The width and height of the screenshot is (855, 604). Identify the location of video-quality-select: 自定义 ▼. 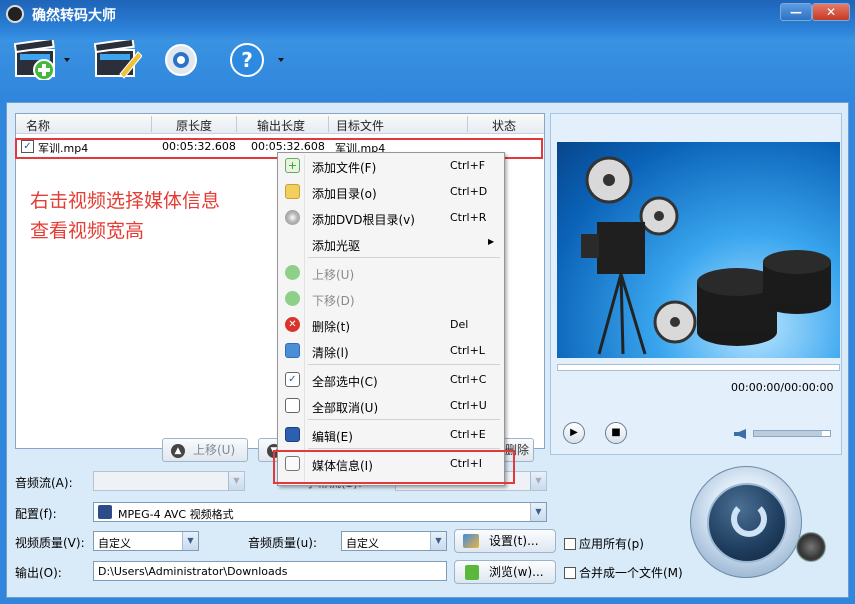
(146, 541).